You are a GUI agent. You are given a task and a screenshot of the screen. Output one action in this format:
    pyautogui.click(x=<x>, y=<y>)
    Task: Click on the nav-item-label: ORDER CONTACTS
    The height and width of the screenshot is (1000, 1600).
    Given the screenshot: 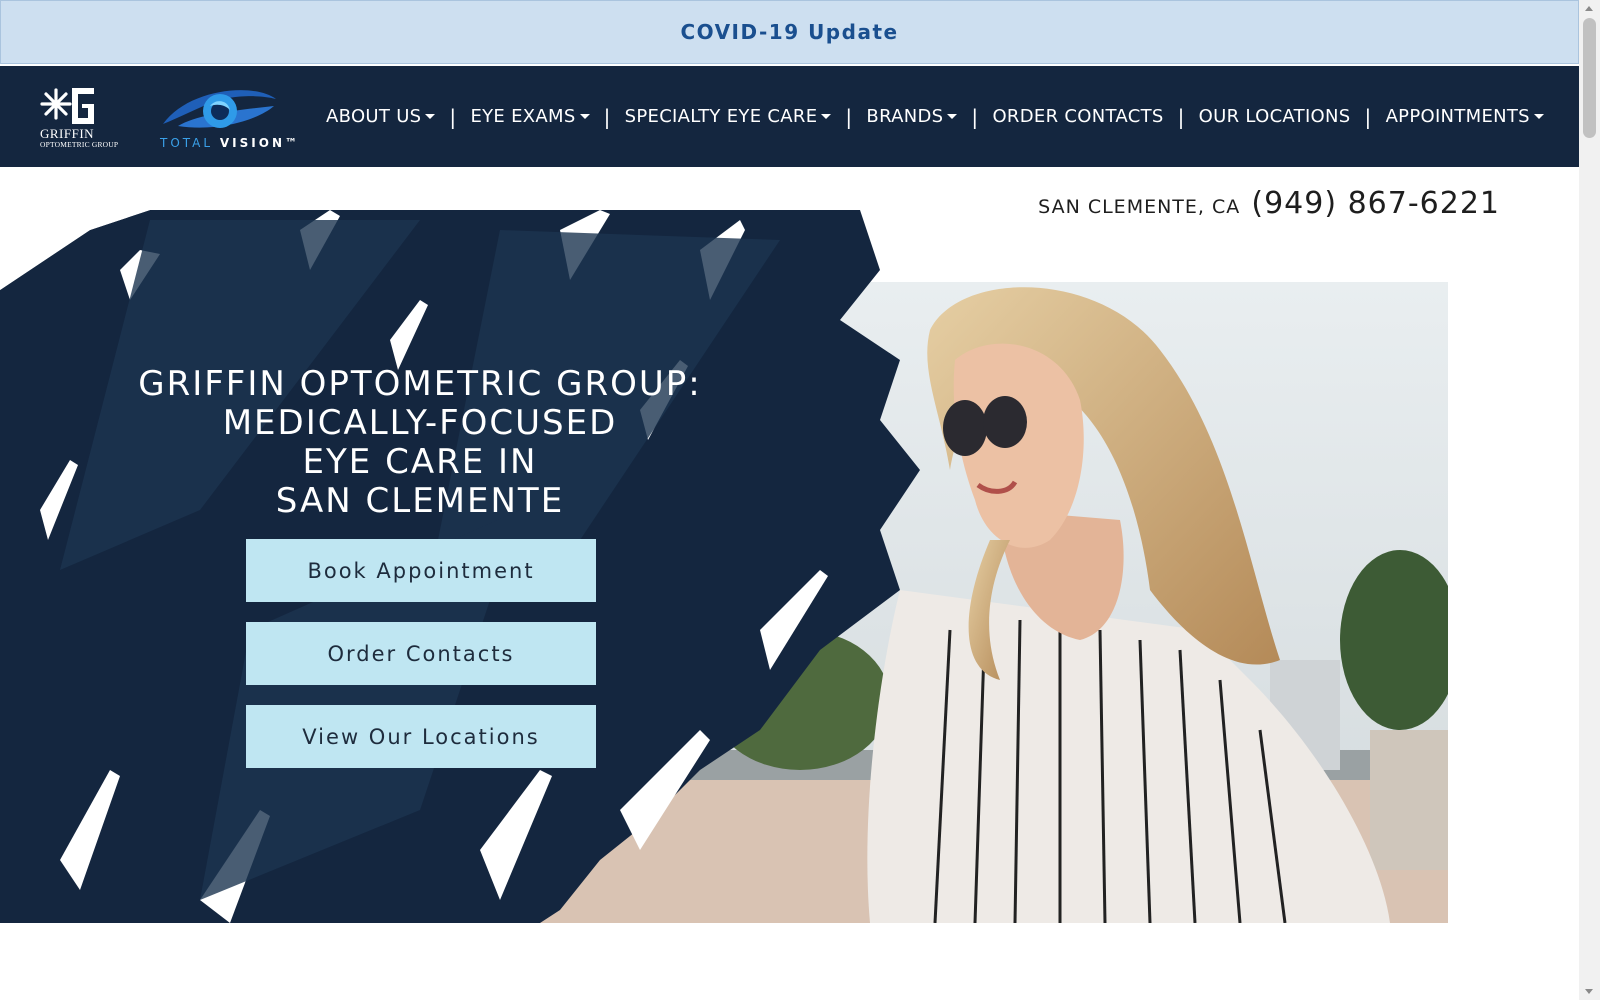 What is the action you would take?
    pyautogui.click(x=1078, y=116)
    